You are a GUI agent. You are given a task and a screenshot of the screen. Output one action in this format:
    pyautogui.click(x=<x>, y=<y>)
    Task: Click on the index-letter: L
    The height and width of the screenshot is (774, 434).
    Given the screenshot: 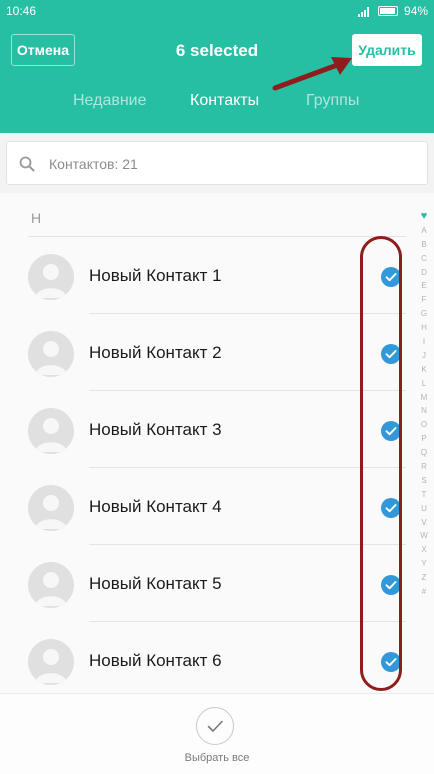 What is the action you would take?
    pyautogui.click(x=424, y=384)
    